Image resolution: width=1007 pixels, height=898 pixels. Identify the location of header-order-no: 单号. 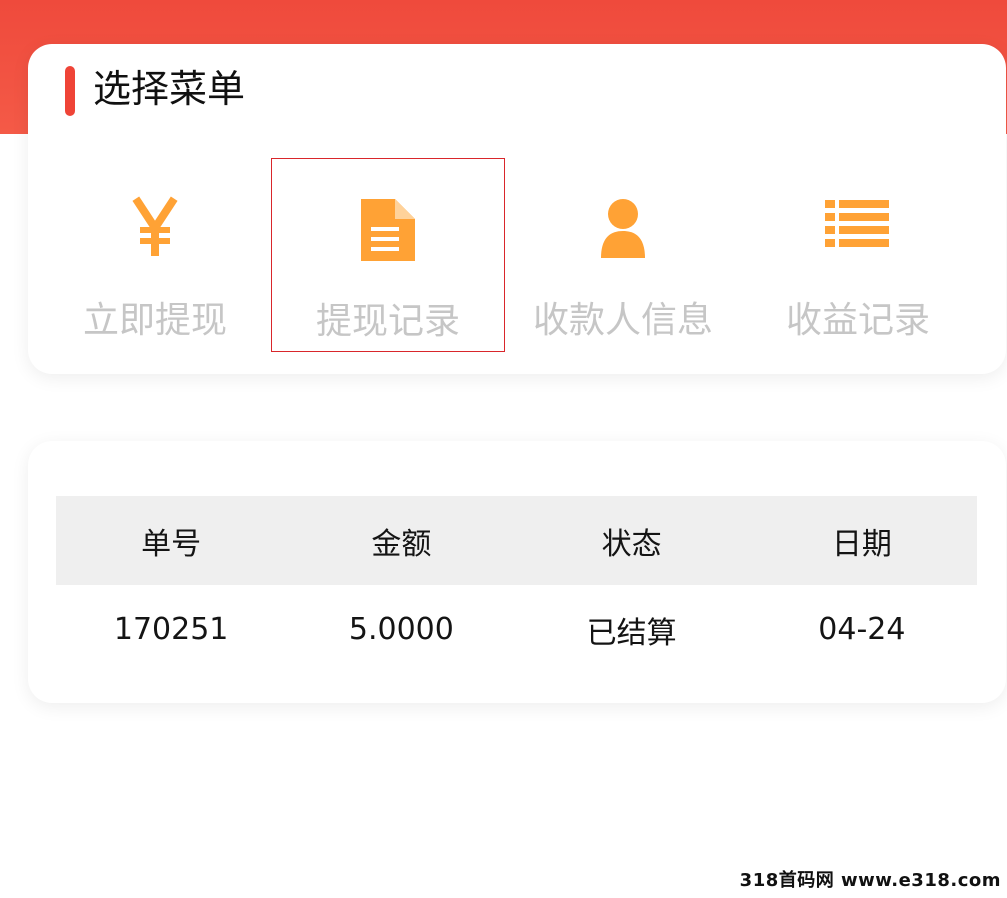
(171, 544).